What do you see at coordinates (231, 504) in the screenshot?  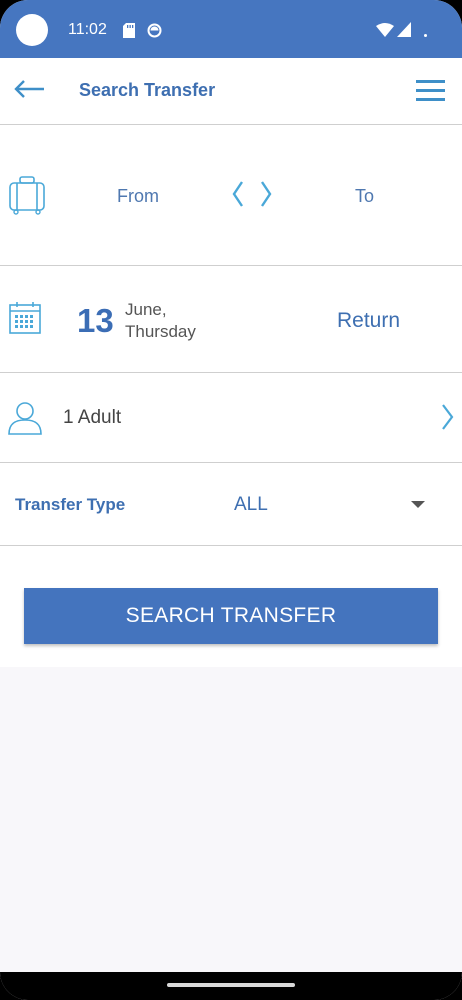 I see `transfer-type-row: Transfer Type ALL` at bounding box center [231, 504].